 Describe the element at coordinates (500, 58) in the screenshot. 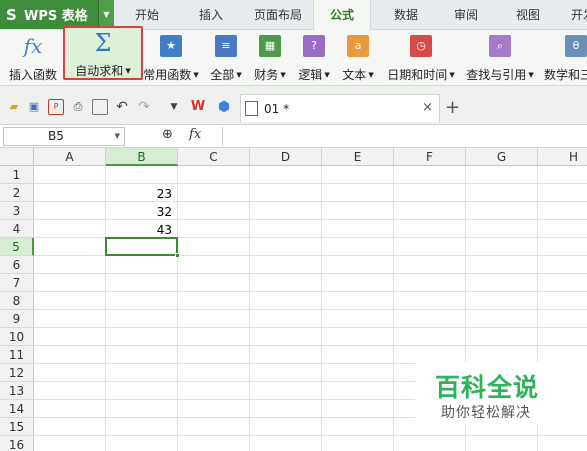

I see `lookup-functions-button: ⌕ 查找与引用 ▼` at that location.